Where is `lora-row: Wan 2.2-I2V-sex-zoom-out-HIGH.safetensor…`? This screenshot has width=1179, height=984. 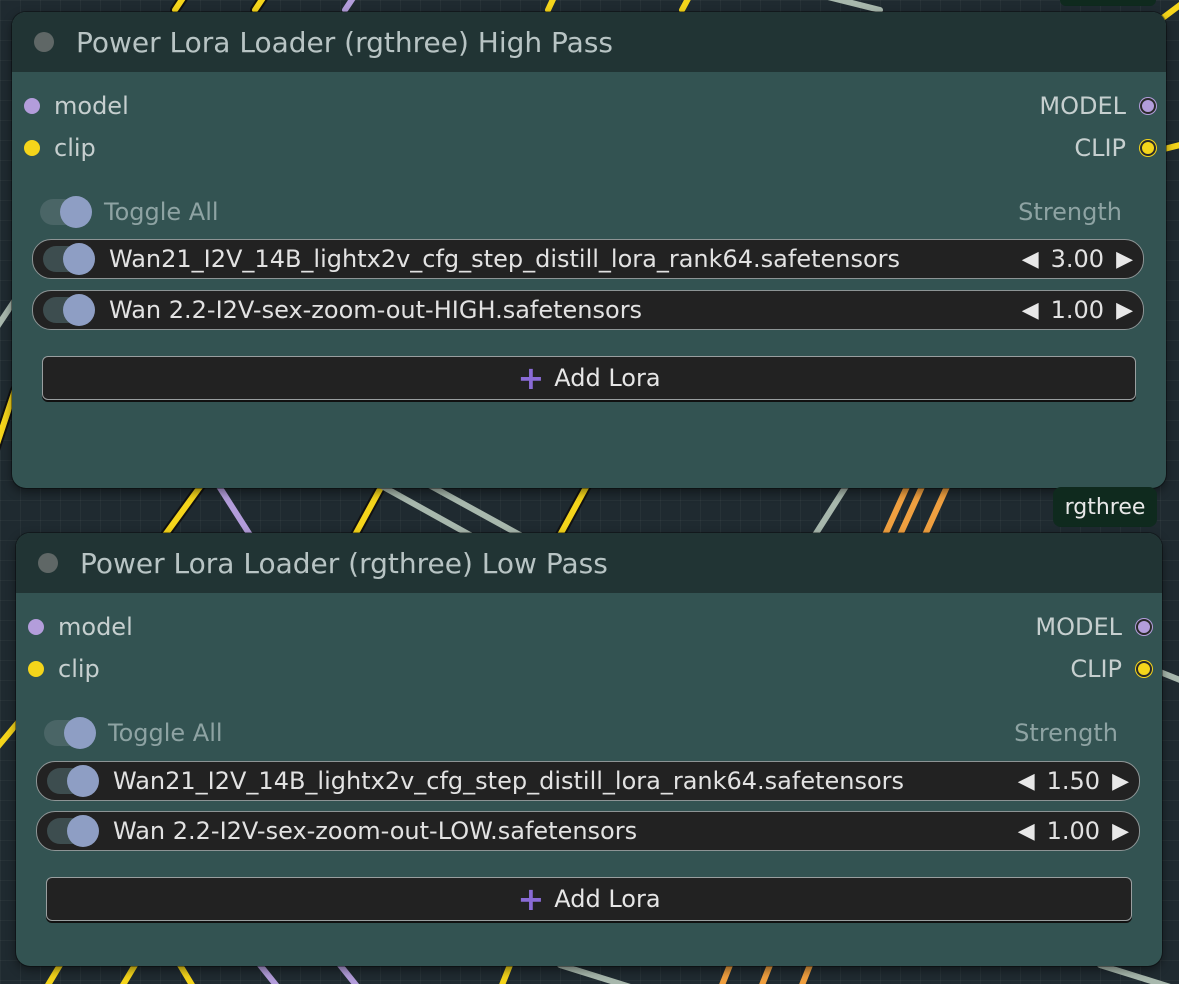
lora-row: Wan 2.2-I2V-sex-zoom-out-HIGH.safetensor… is located at coordinates (588, 310).